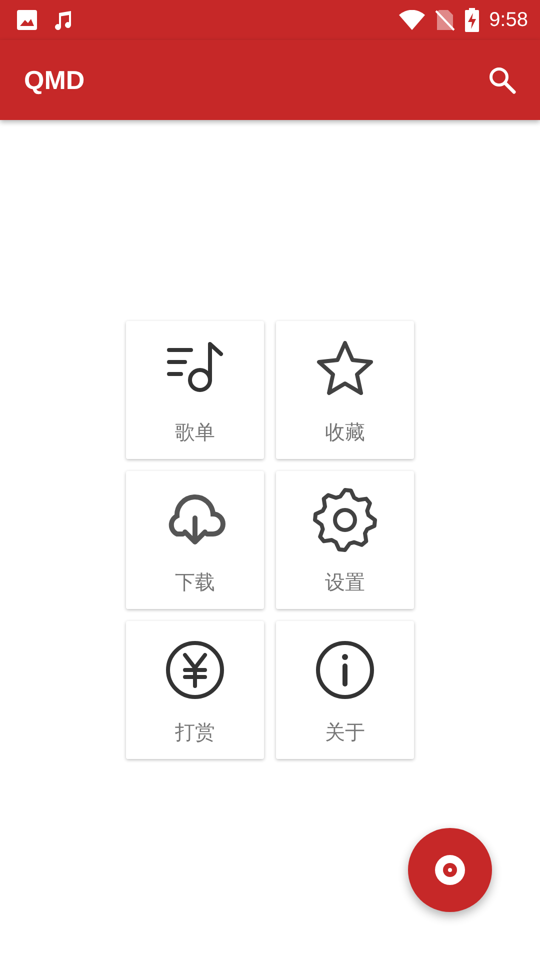 This screenshot has width=540, height=960. I want to click on menu-tile: 设置, so click(345, 540).